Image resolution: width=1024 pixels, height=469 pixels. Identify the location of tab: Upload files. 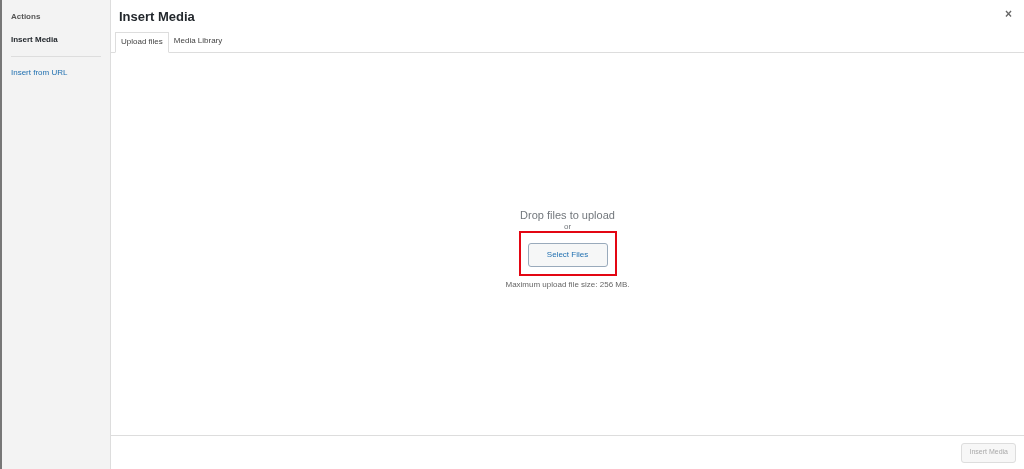
(142, 42).